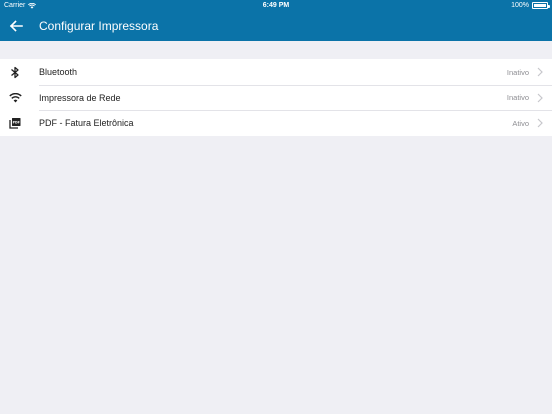 Image resolution: width=552 pixels, height=414 pixels. Describe the element at coordinates (530, 5) in the screenshot. I see `battery-indicator: 100%` at that location.